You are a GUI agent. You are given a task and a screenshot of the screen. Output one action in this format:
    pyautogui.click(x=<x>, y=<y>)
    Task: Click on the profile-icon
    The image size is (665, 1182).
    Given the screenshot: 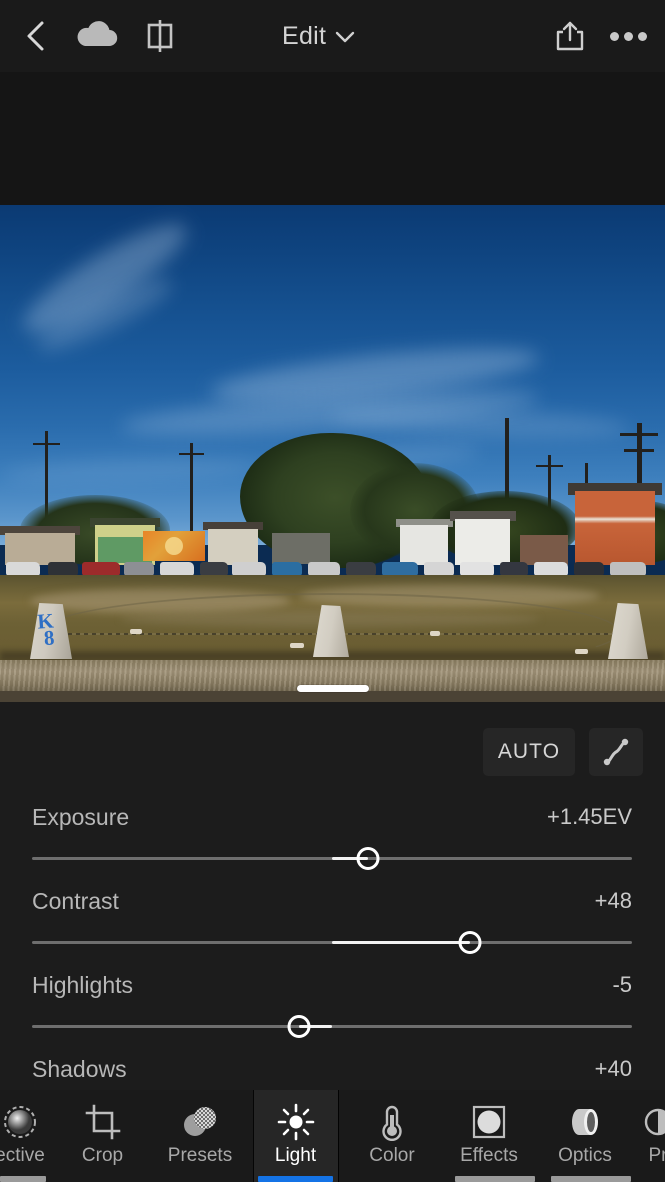 What is the action you would take?
    pyautogui.click(x=653, y=1122)
    